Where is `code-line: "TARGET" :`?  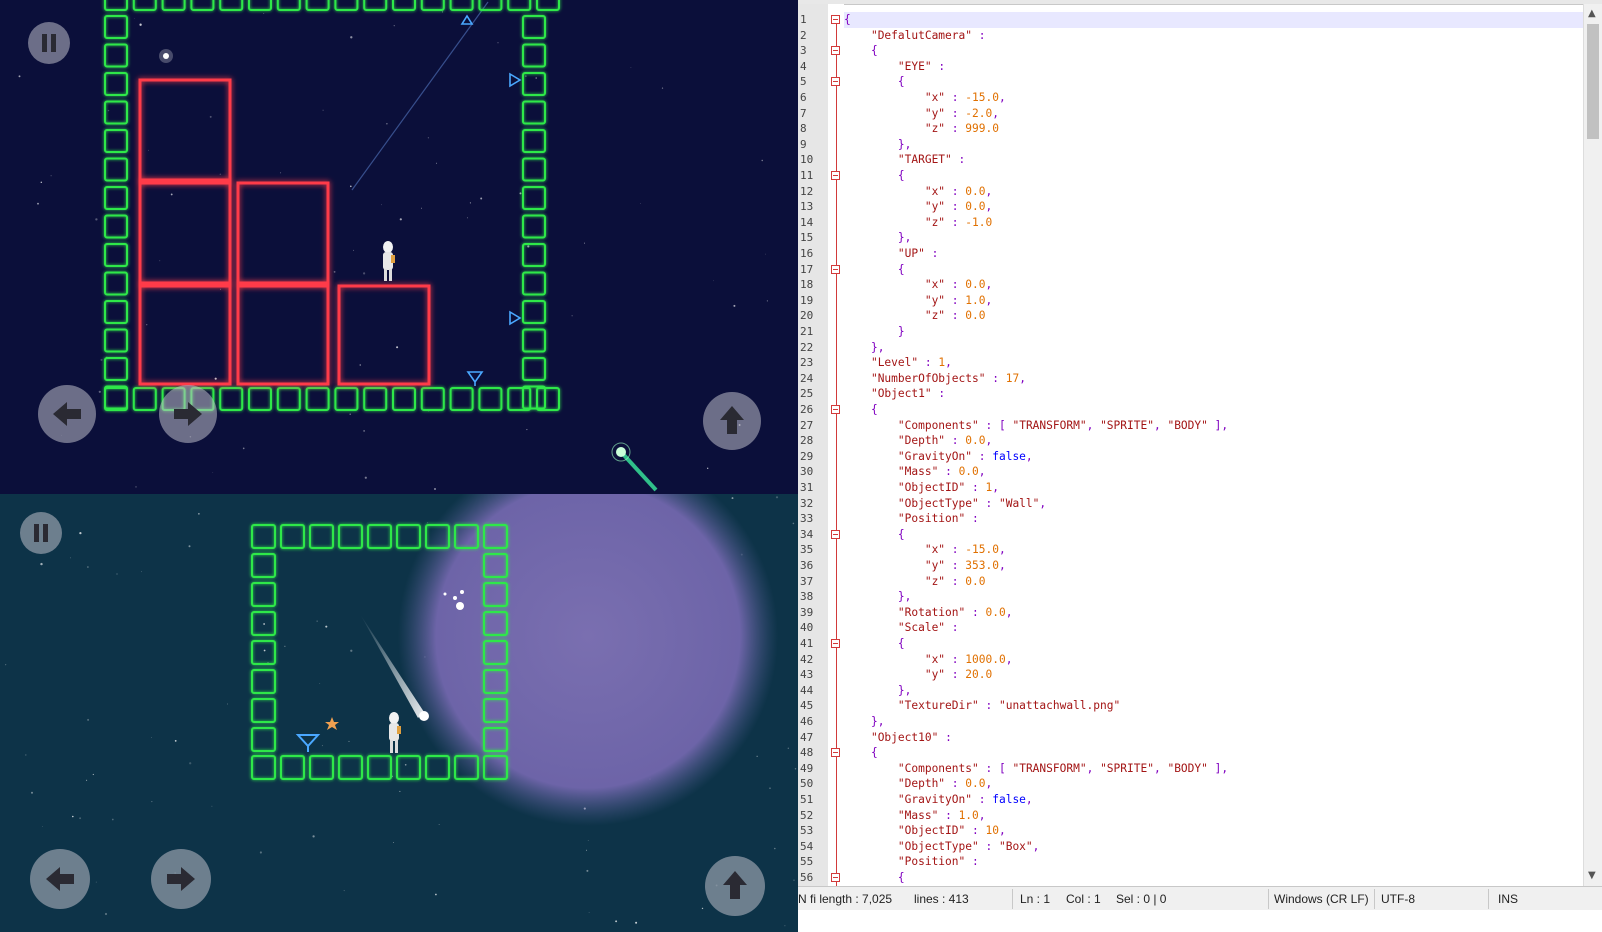
code-line: "TARGET" : is located at coordinates (904, 160).